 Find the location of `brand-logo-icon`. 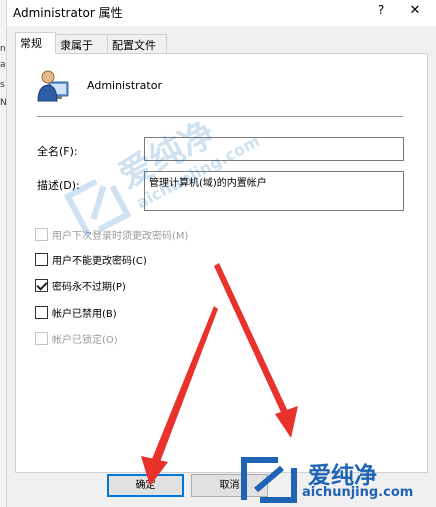

brand-logo-icon is located at coordinates (269, 480).